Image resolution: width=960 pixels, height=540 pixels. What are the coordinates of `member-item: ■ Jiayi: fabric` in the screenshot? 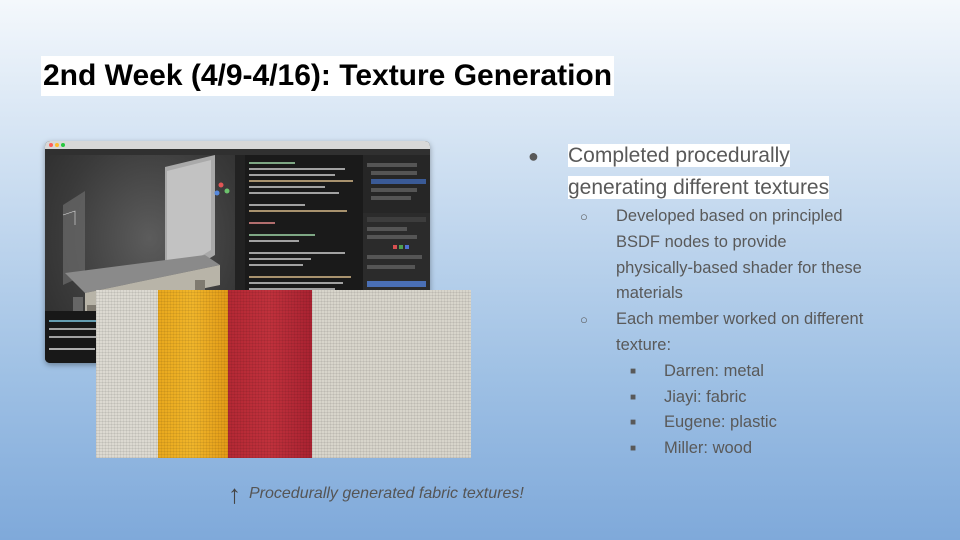 It's located at (738, 398).